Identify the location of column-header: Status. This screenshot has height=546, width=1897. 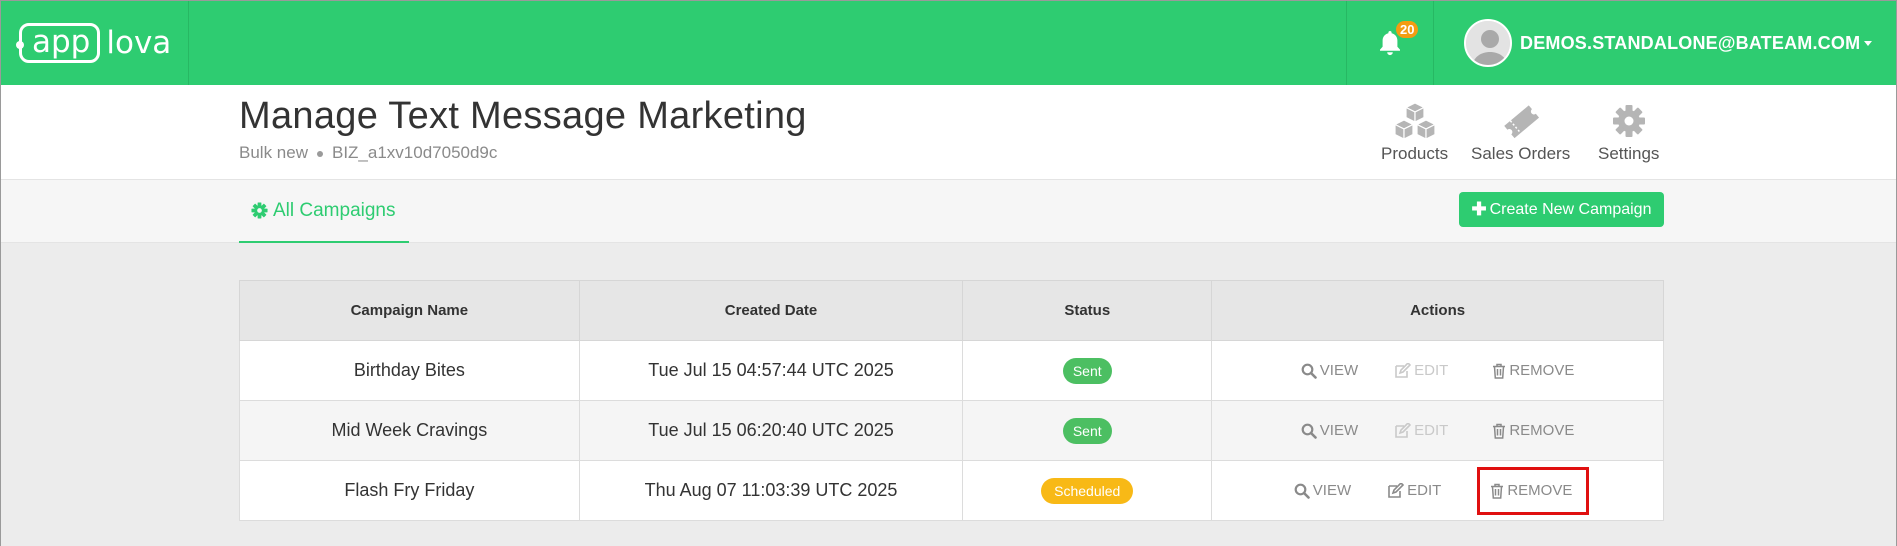
(1087, 310).